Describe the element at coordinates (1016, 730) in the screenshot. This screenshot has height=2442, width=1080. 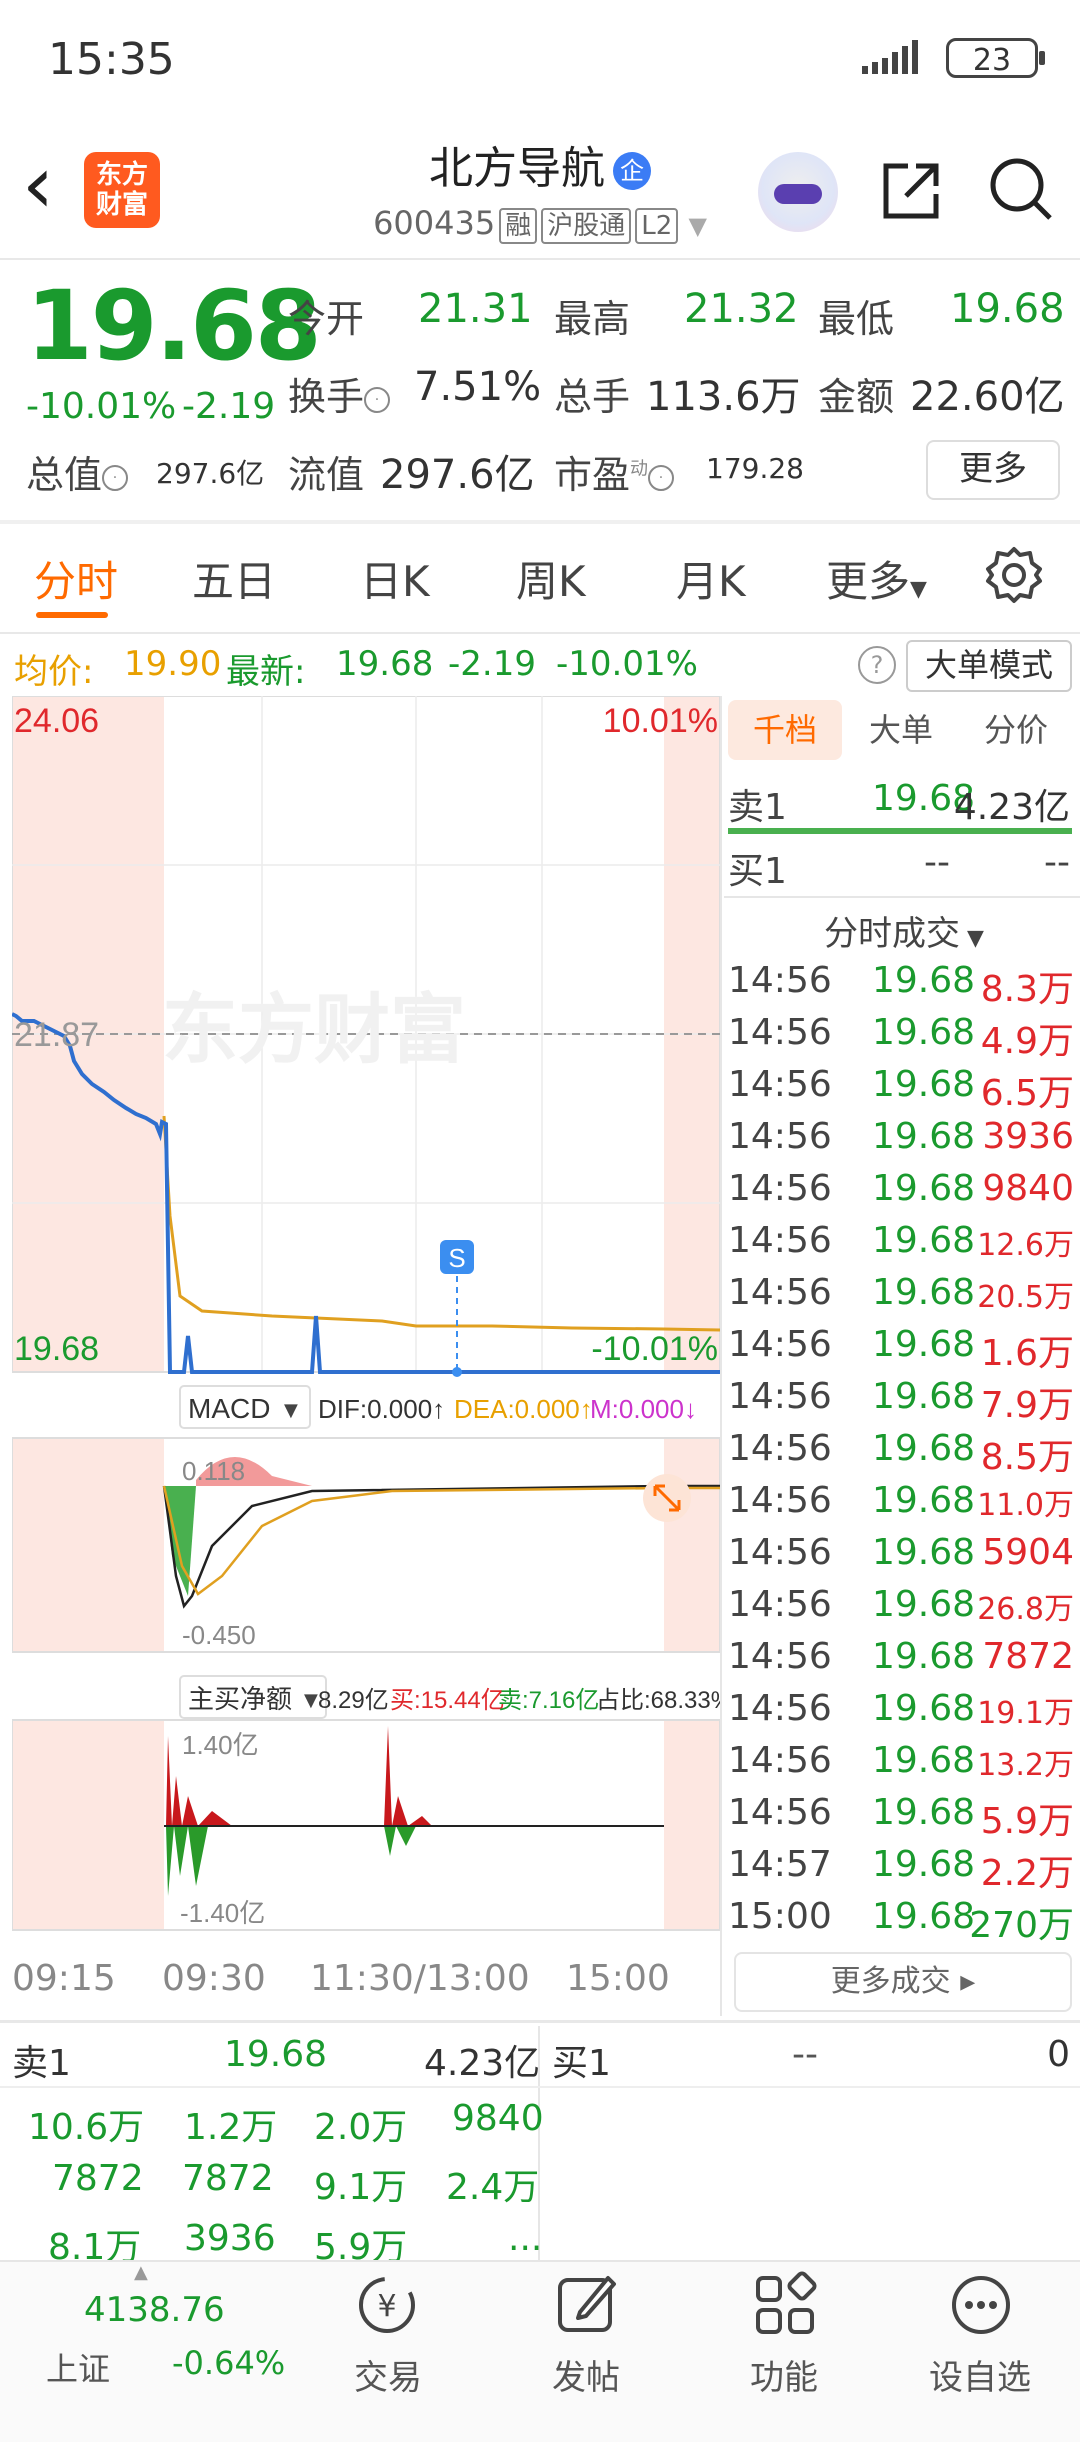
I see `tab-price-dist: 分价` at that location.